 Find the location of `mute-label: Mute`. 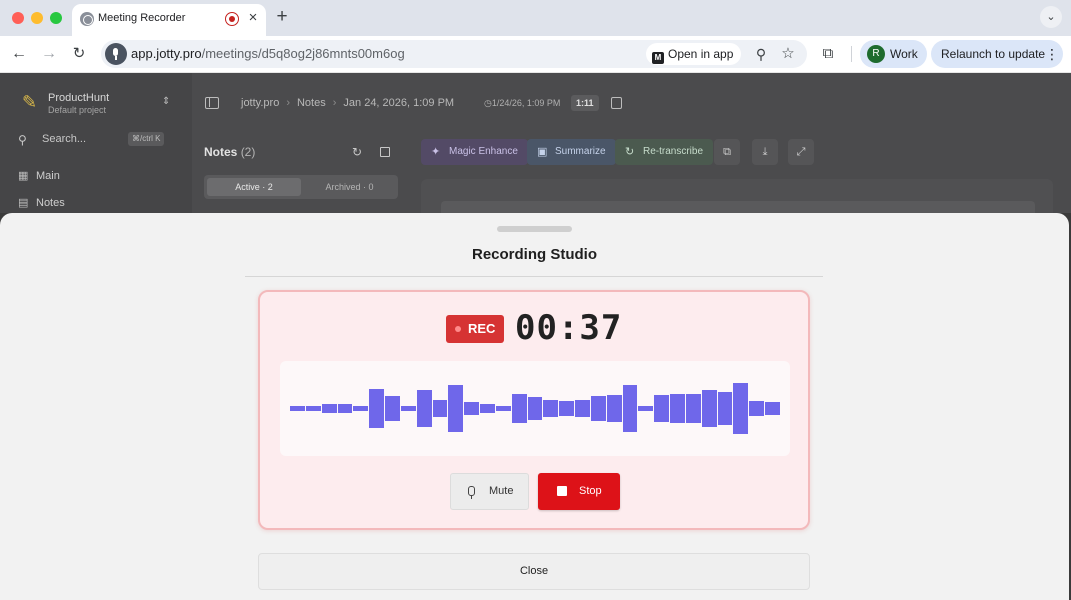

mute-label: Mute is located at coordinates (501, 491).